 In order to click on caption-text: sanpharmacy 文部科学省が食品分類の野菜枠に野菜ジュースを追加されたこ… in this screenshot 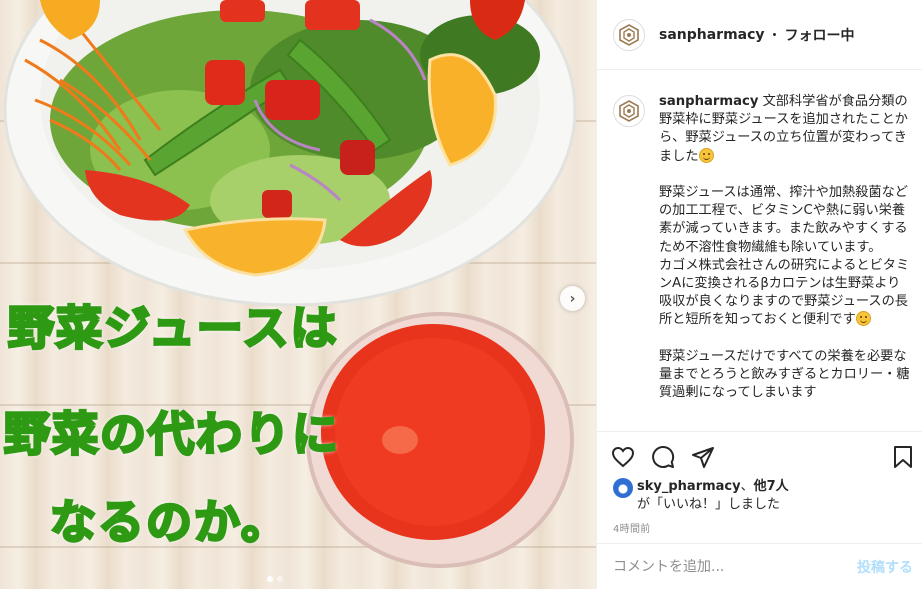, I will do `click(785, 247)`.